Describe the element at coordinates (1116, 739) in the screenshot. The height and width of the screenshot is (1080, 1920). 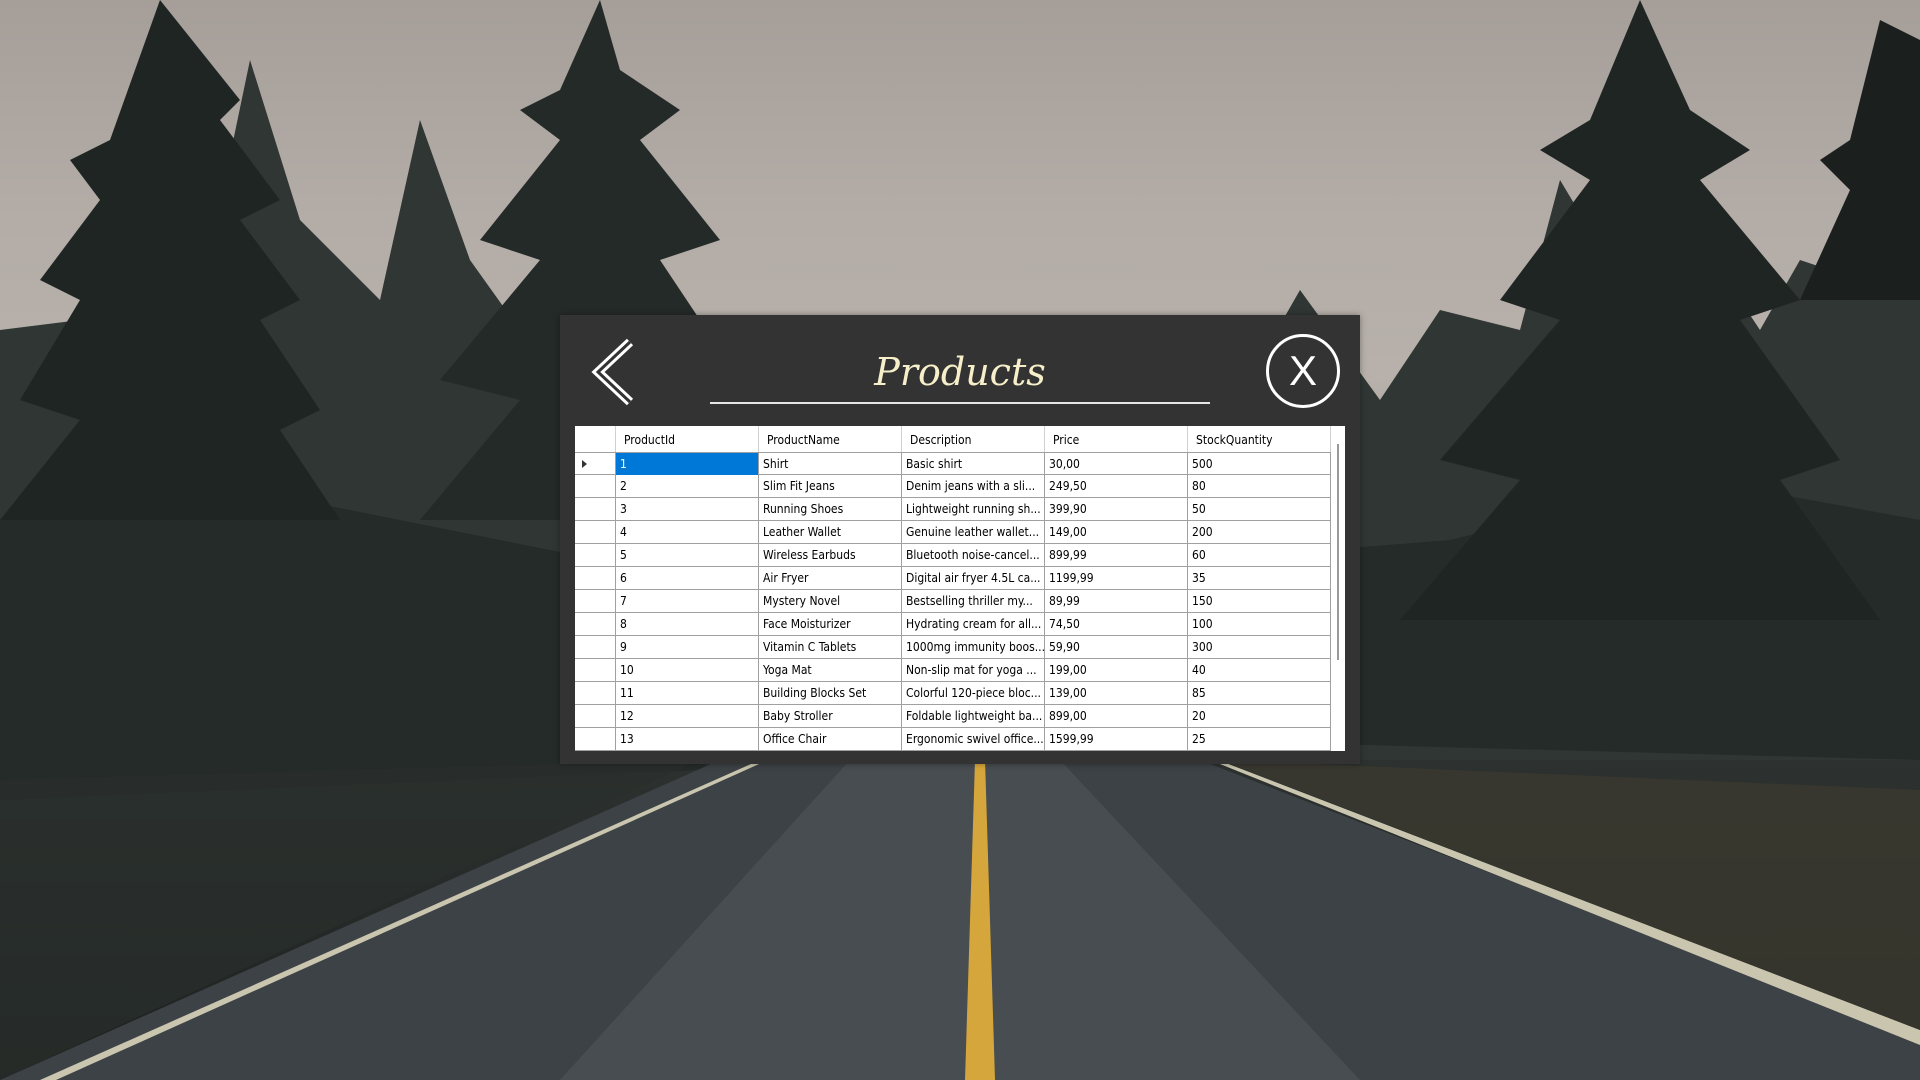
I see `cell-price: 1599,99` at that location.